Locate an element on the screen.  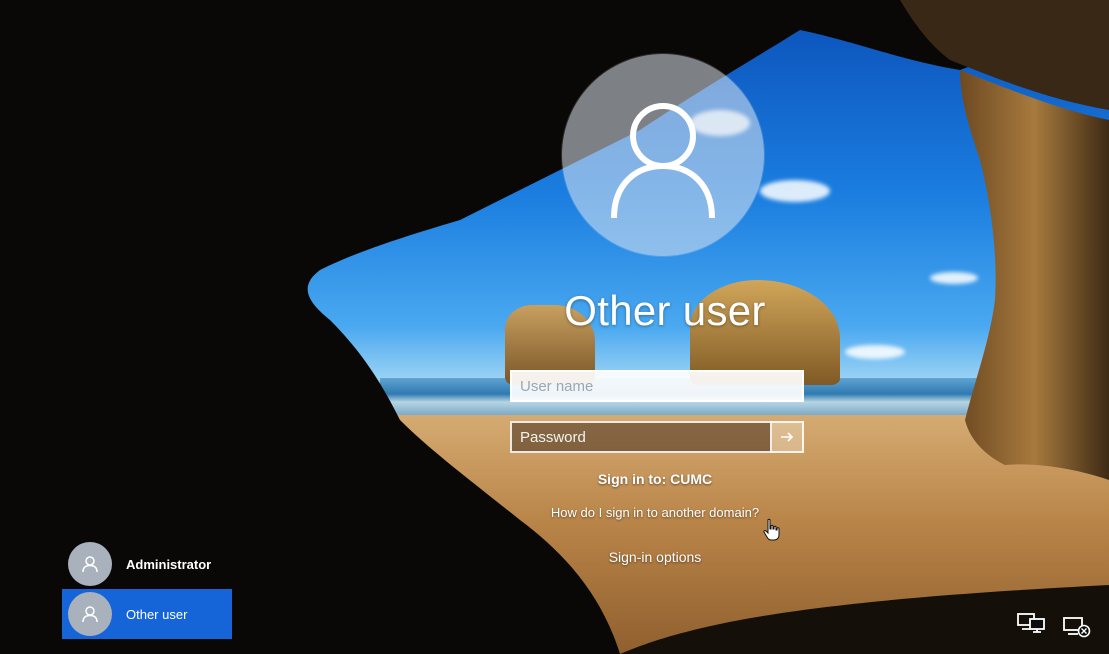
username-input is located at coordinates (657, 386).